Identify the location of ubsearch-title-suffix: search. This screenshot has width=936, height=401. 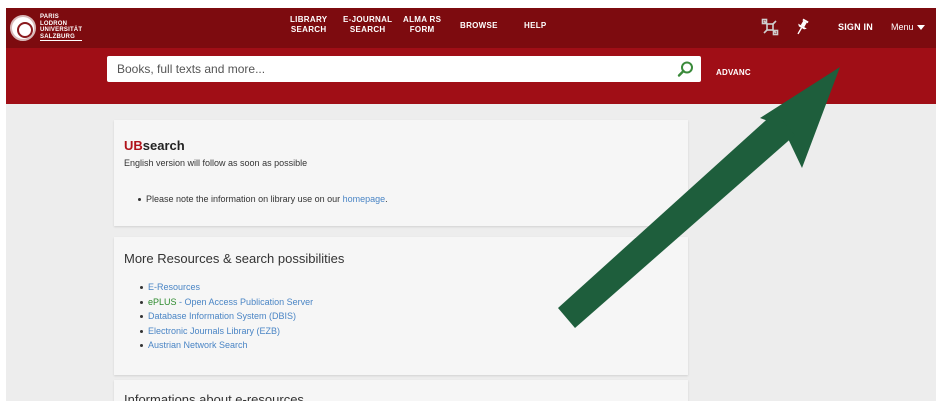
(163, 145).